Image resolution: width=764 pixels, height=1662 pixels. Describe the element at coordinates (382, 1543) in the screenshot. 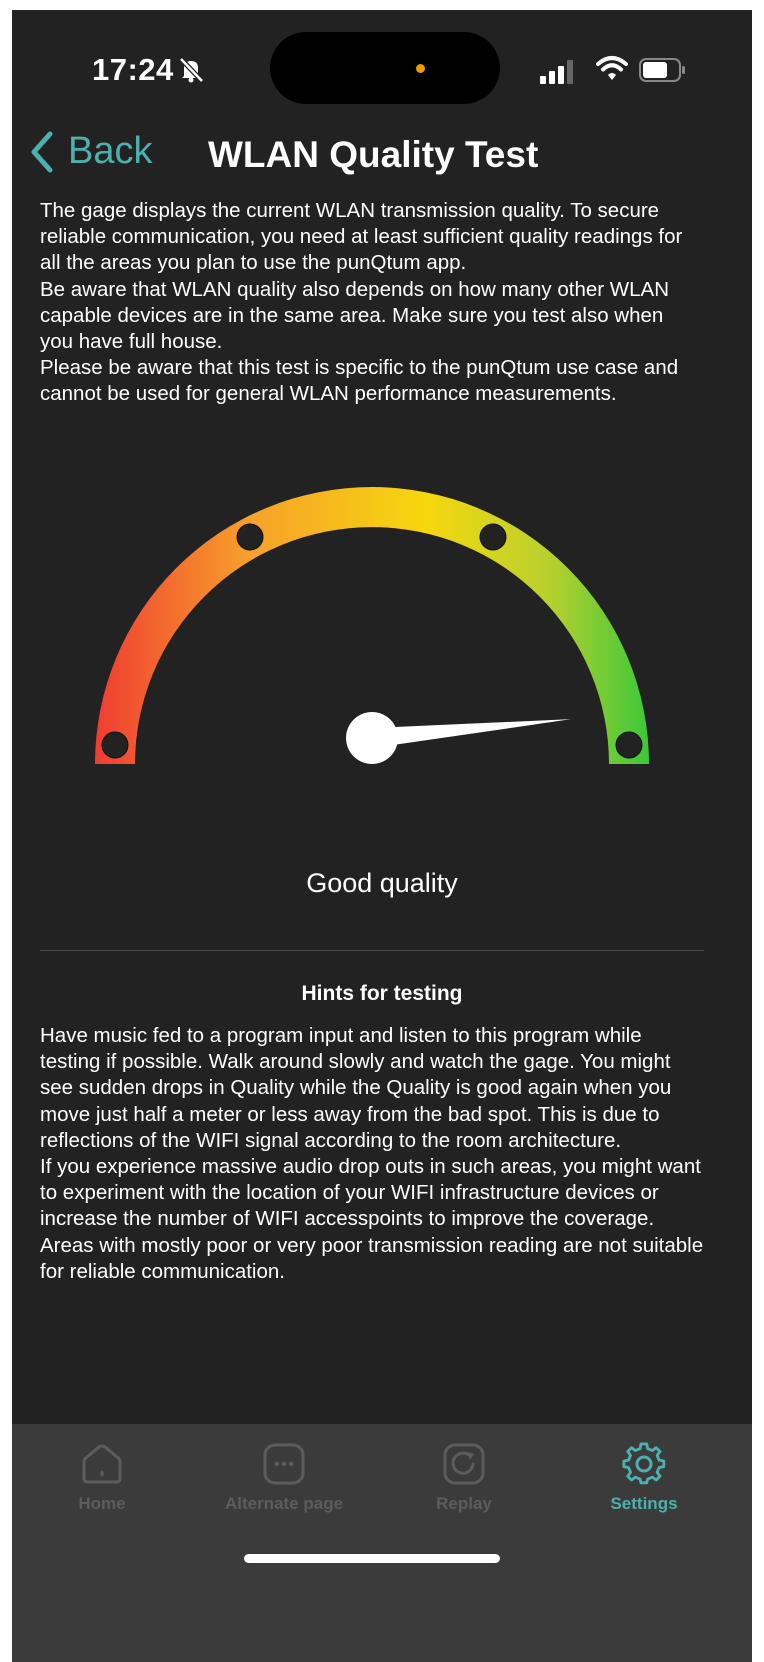

I see `tab-bar: Home Alternate page Replay Settings` at that location.